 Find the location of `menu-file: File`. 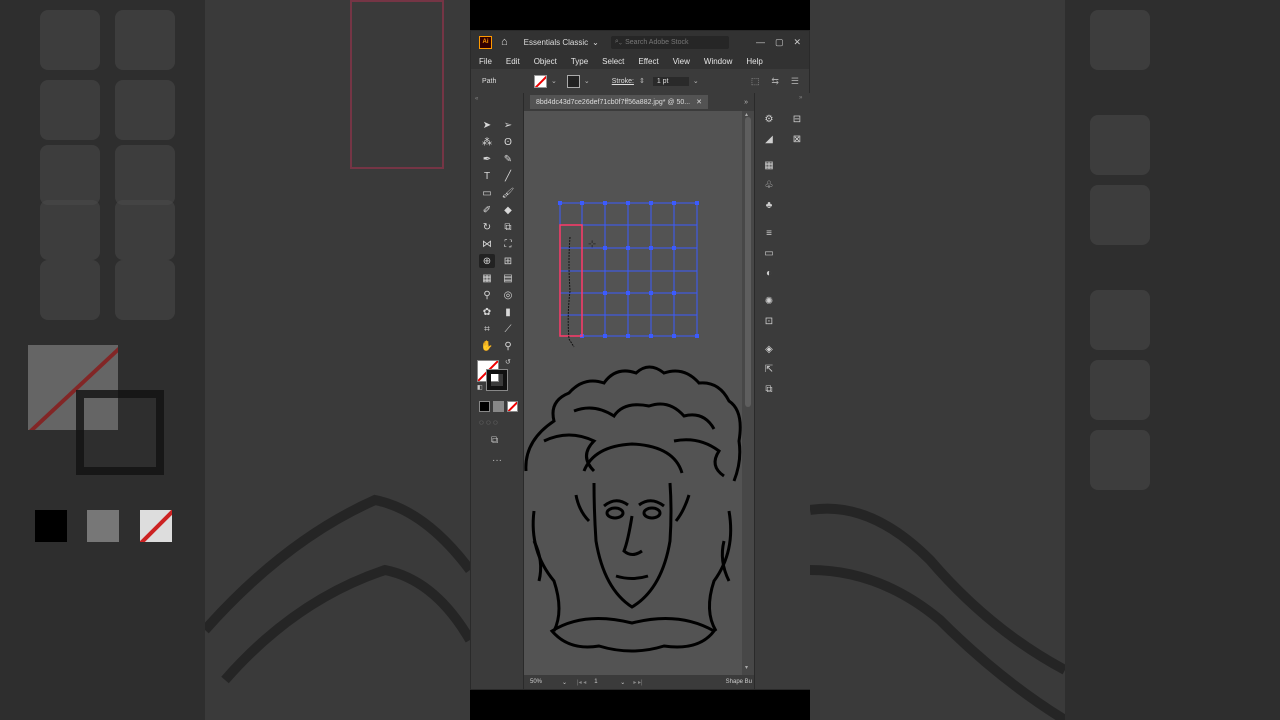

menu-file: File is located at coordinates (485, 61).